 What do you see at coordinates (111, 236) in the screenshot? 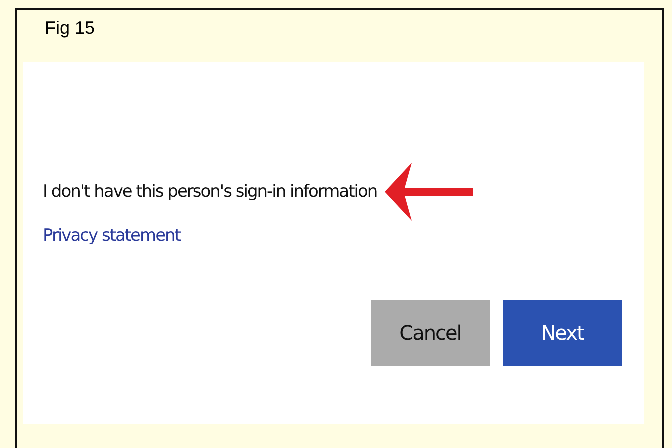
I see `privacy-statement-link: Privacy statement` at bounding box center [111, 236].